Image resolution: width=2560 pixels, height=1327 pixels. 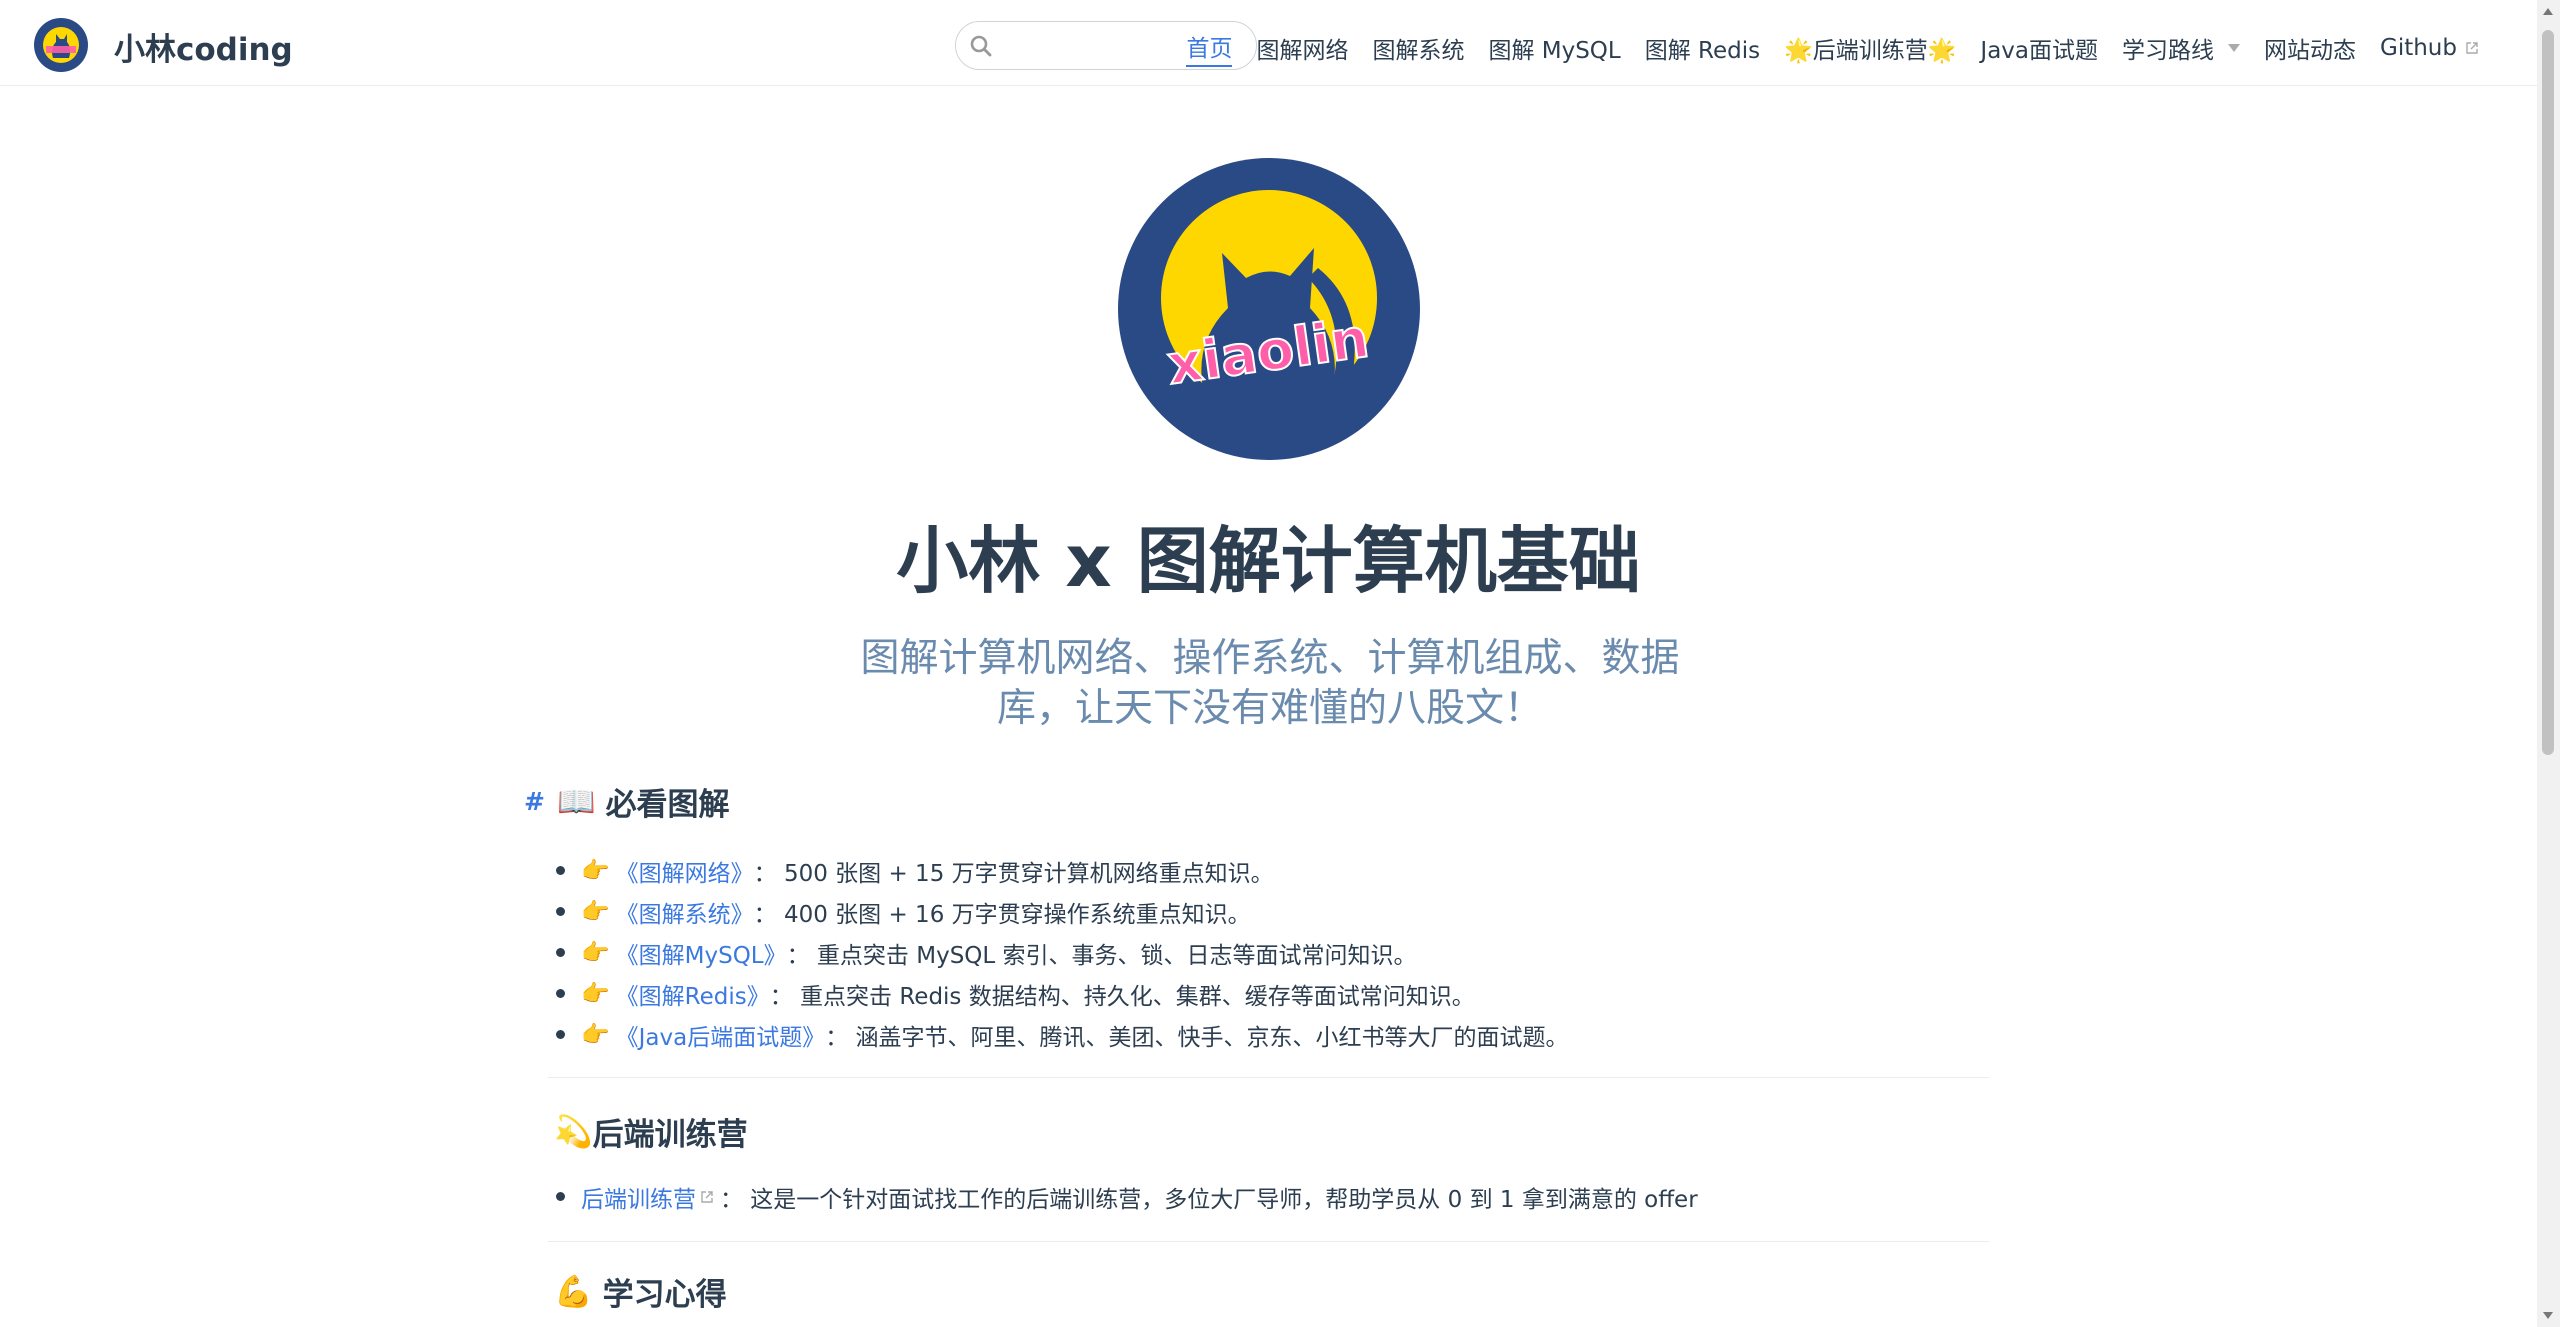 What do you see at coordinates (2548, 1315) in the screenshot?
I see `scroll-down-arrow-icon` at bounding box center [2548, 1315].